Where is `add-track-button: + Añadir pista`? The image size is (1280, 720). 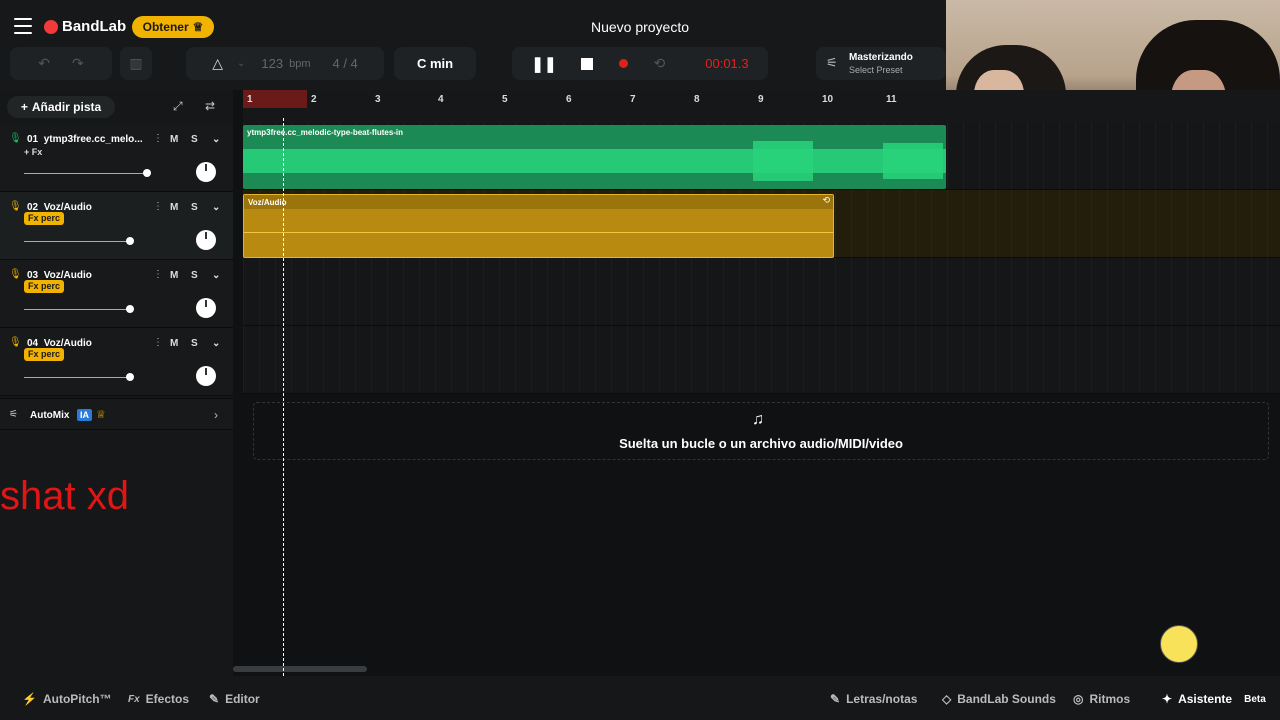 add-track-button: + Añadir pista is located at coordinates (61, 107).